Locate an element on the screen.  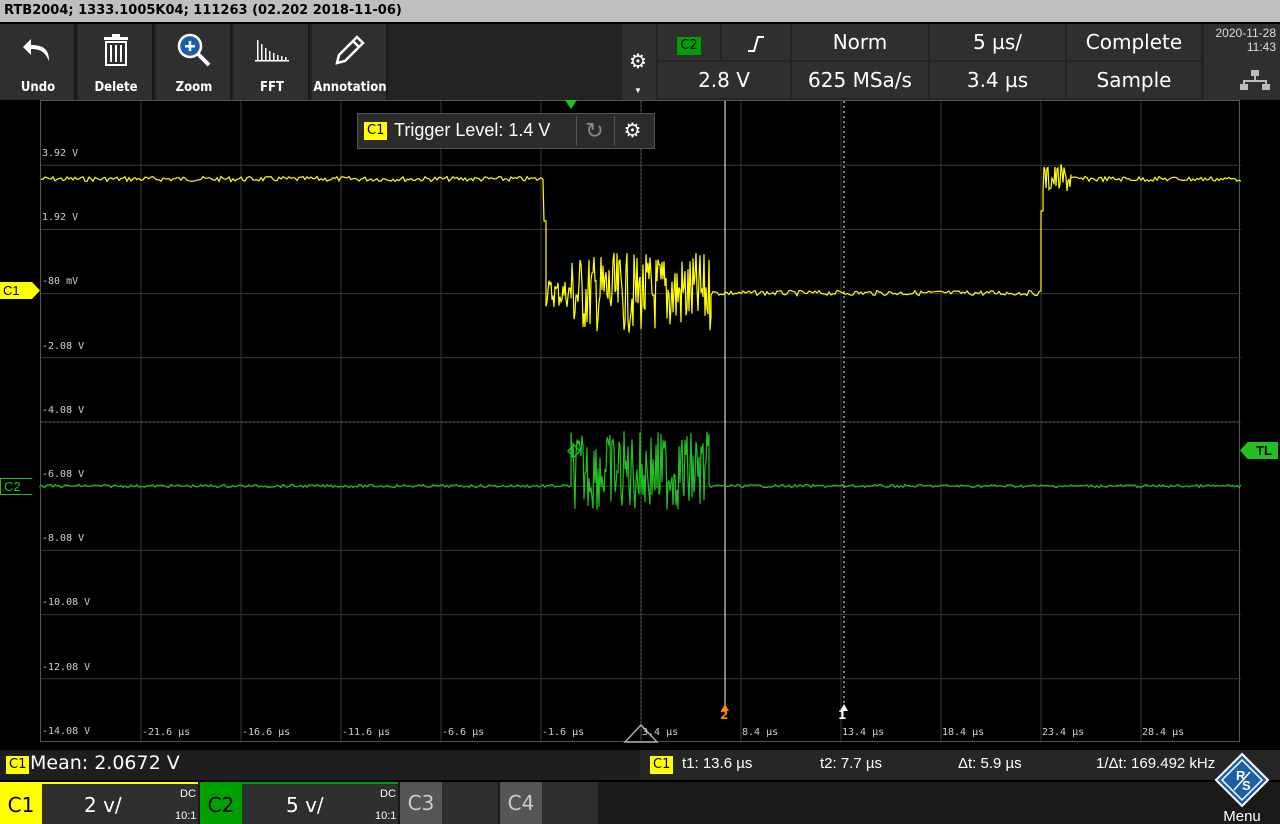
c2-scale: 5 v/ is located at coordinates (305, 805).